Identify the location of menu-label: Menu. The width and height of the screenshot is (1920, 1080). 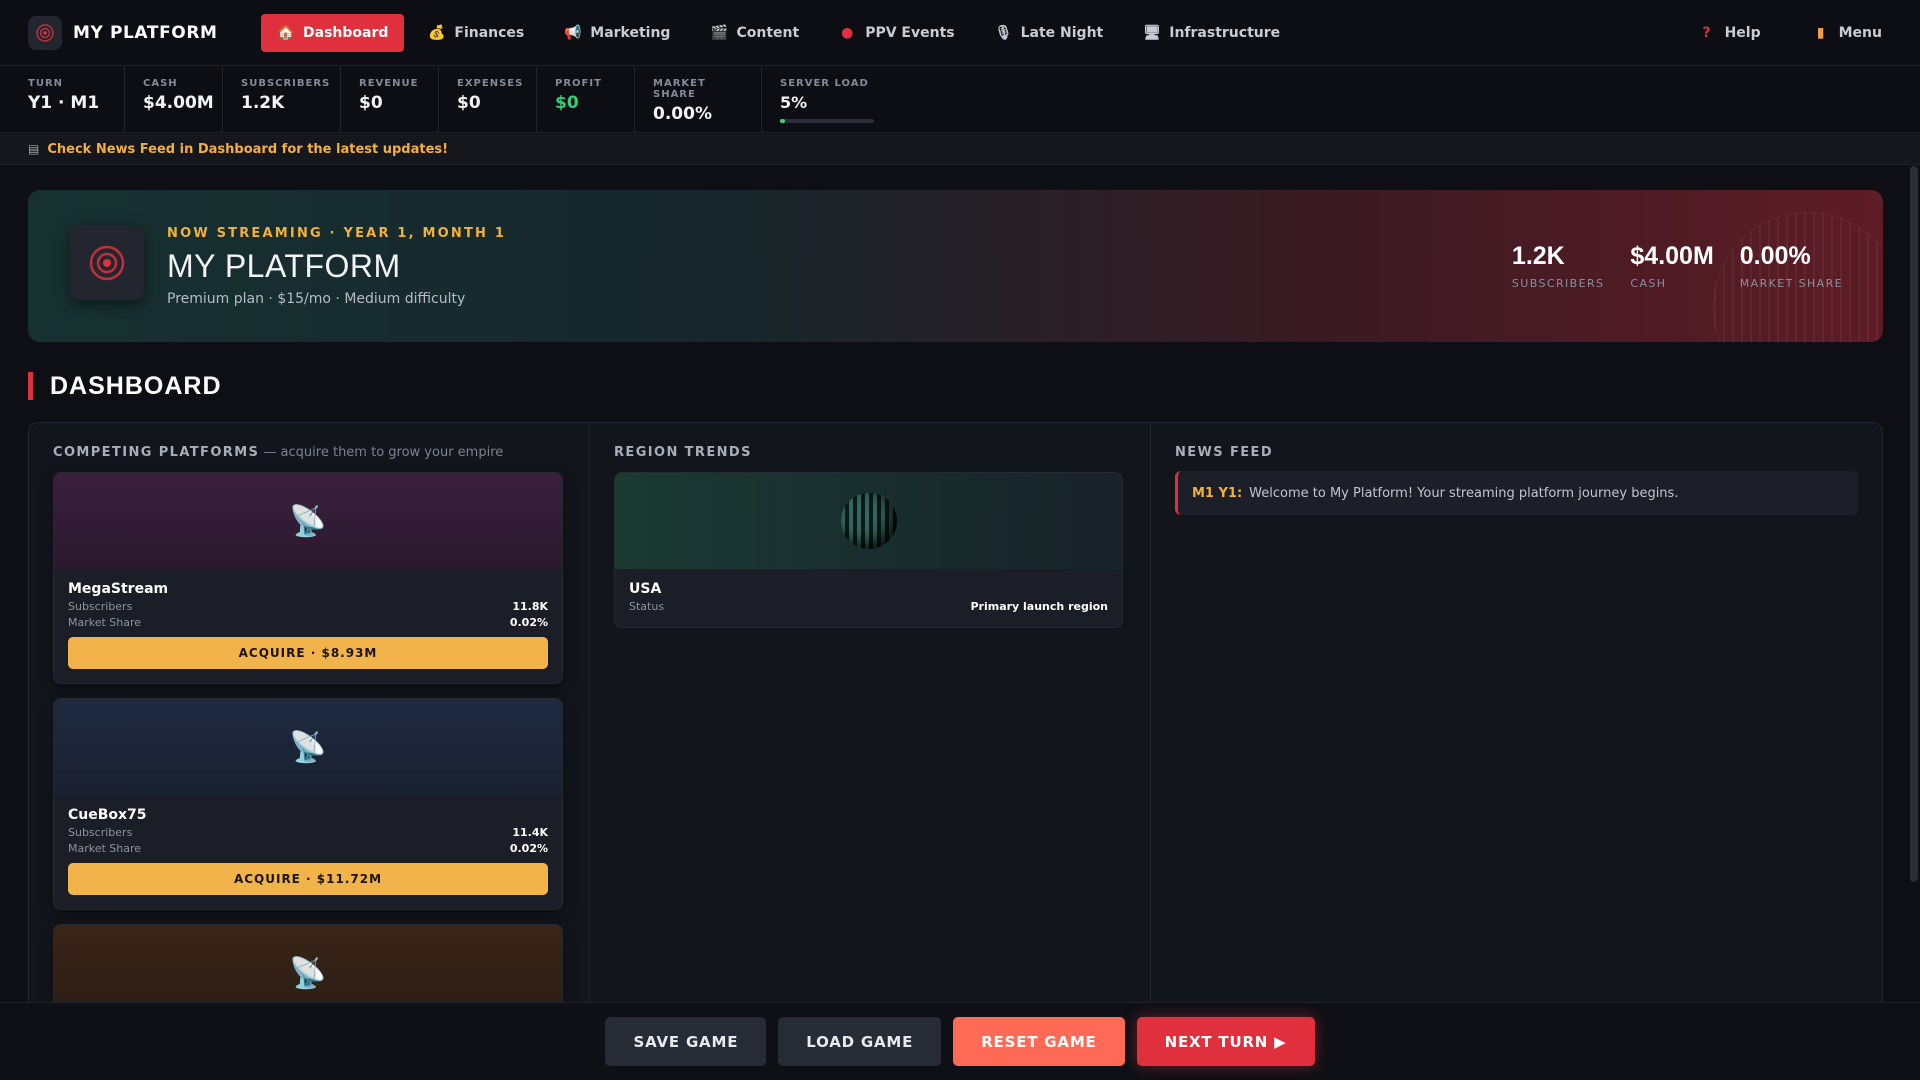
(1860, 32).